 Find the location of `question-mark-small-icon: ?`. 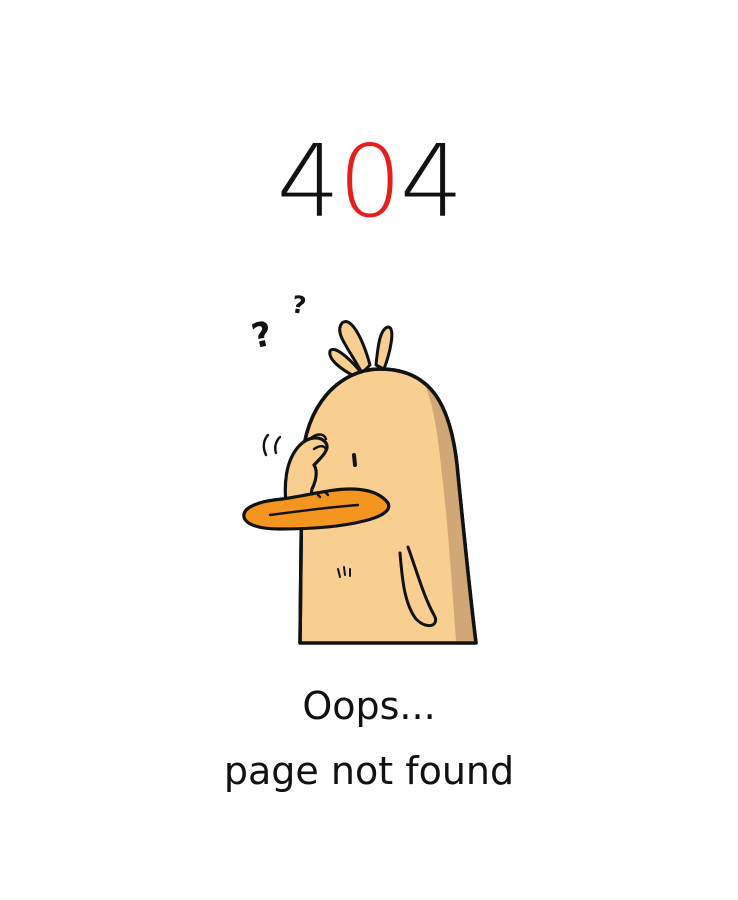

question-mark-small-icon: ? is located at coordinates (299, 305).